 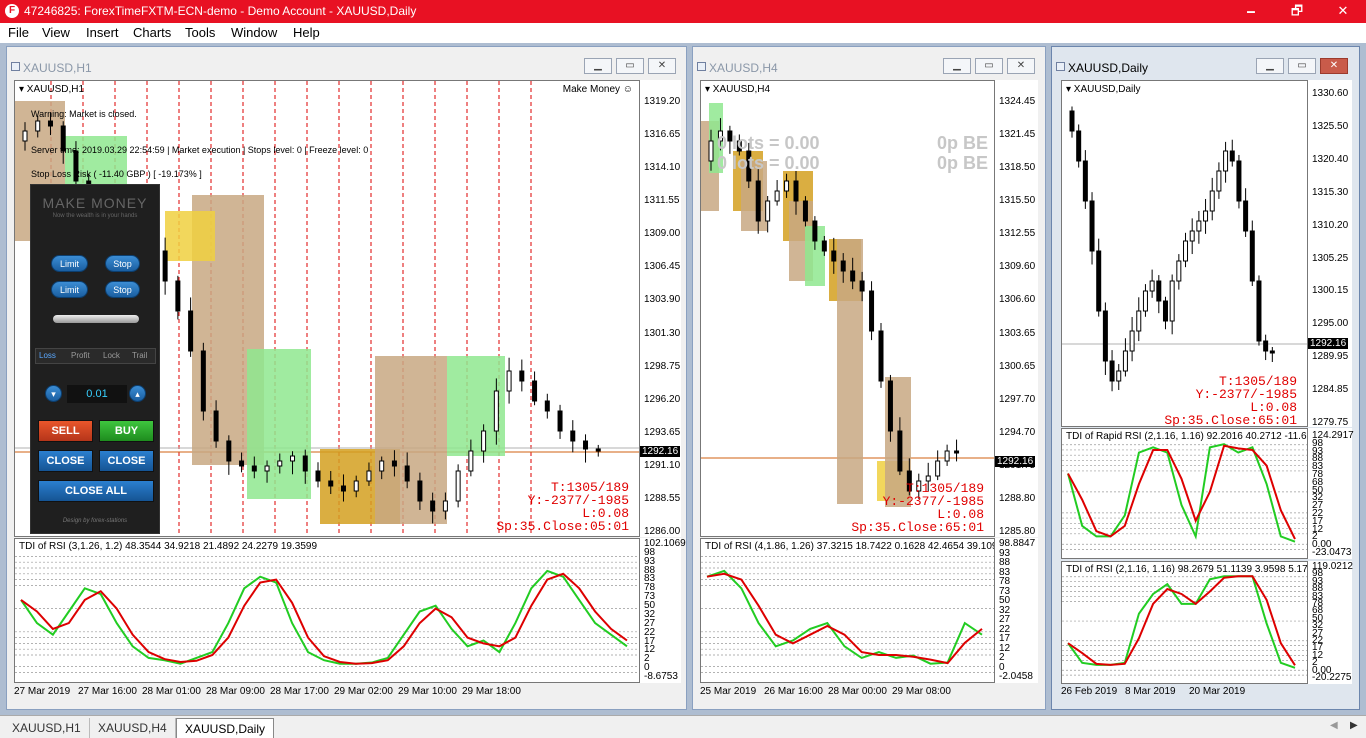 I want to click on tab-scroll-left-icon: ◀, so click(x=1334, y=725).